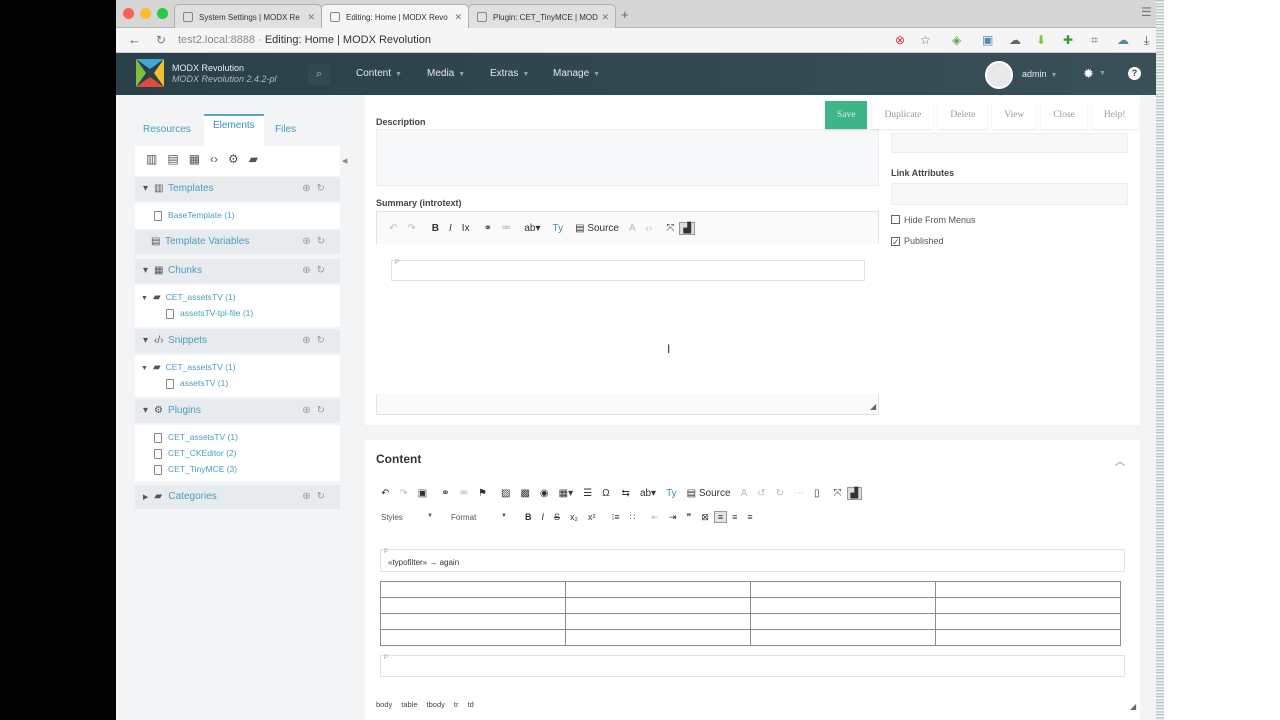 This screenshot has width=1280, height=720. What do you see at coordinates (248, 16) in the screenshot?
I see `browser-tab-1: System Settings | MODX Re ✕` at bounding box center [248, 16].